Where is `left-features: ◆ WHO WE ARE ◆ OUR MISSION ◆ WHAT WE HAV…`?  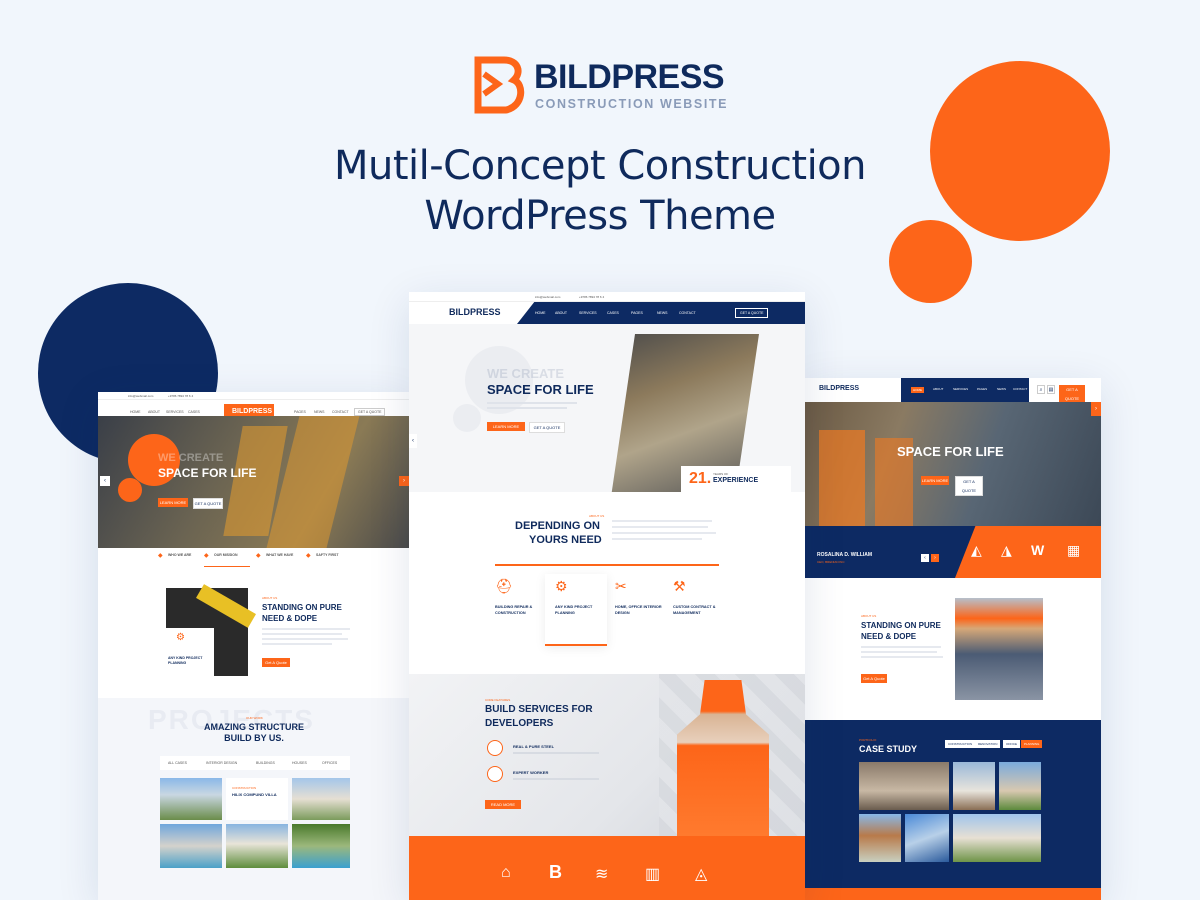 left-features: ◆ WHO WE ARE ◆ OUR MISSION ◆ WHAT WE HAV… is located at coordinates (254, 559).